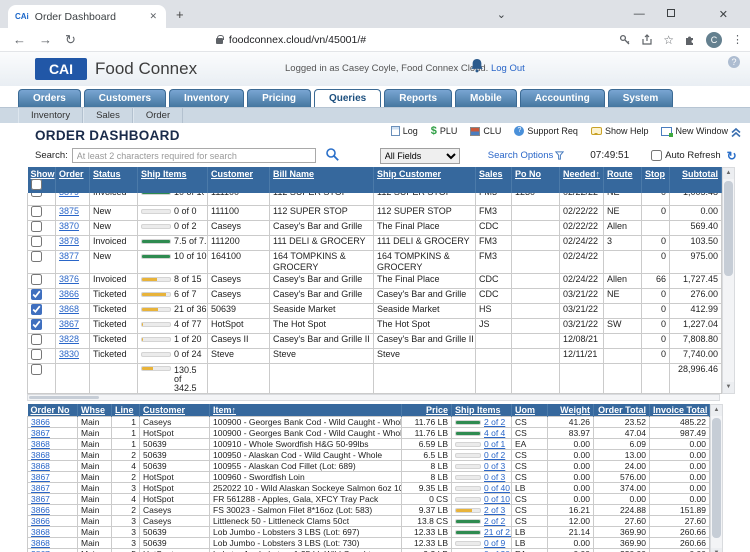 This screenshot has height=552, width=750. What do you see at coordinates (36, 184) in the screenshot?
I see `select-all-checkbox` at bounding box center [36, 184].